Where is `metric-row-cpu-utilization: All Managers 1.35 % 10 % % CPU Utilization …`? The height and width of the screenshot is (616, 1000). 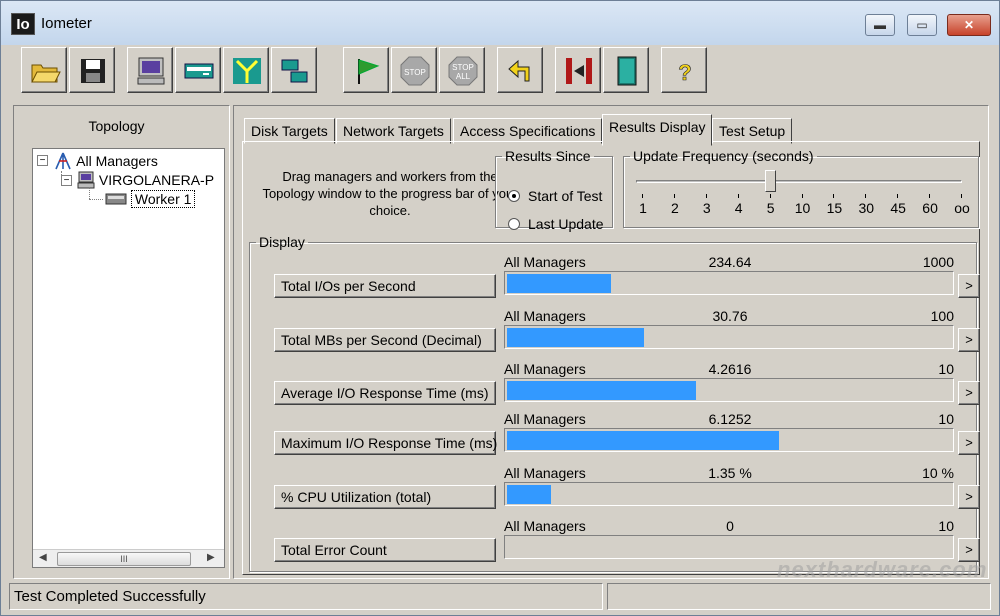
metric-row-cpu-utilization: All Managers 1.35 % 10 % % CPU Utilization … is located at coordinates (619, 491).